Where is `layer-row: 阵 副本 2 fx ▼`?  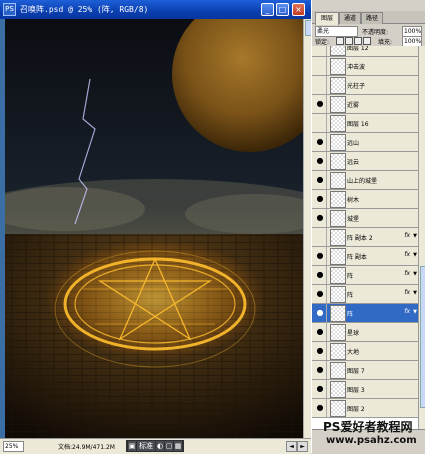
layer-row: 阵 副本 2 fx ▼ is located at coordinates (365, 237).